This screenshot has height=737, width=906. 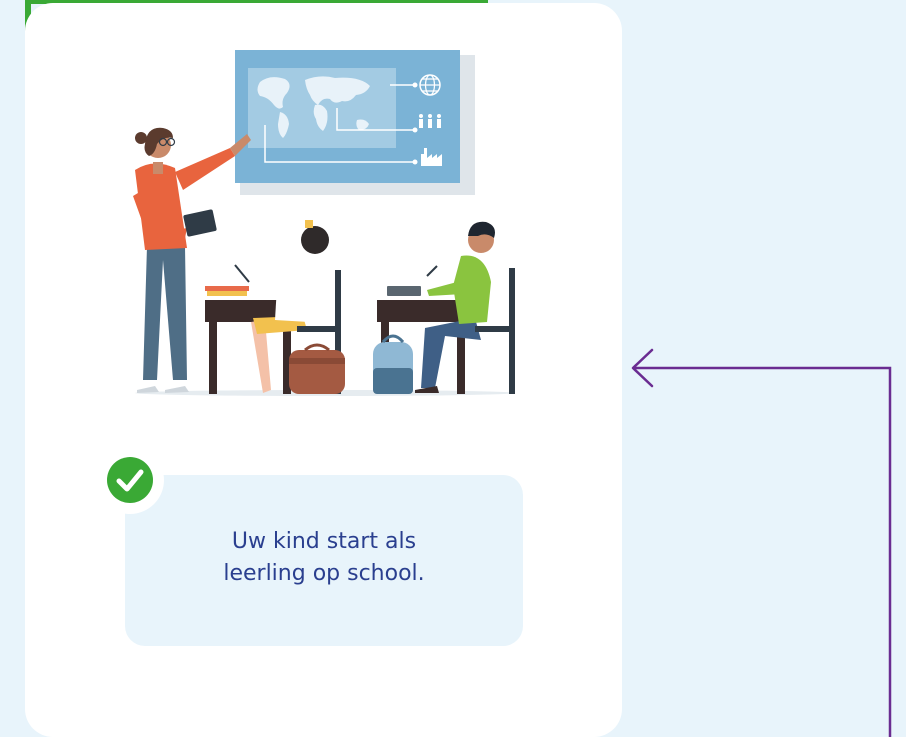 I want to click on step-complete-badge, so click(x=130, y=480).